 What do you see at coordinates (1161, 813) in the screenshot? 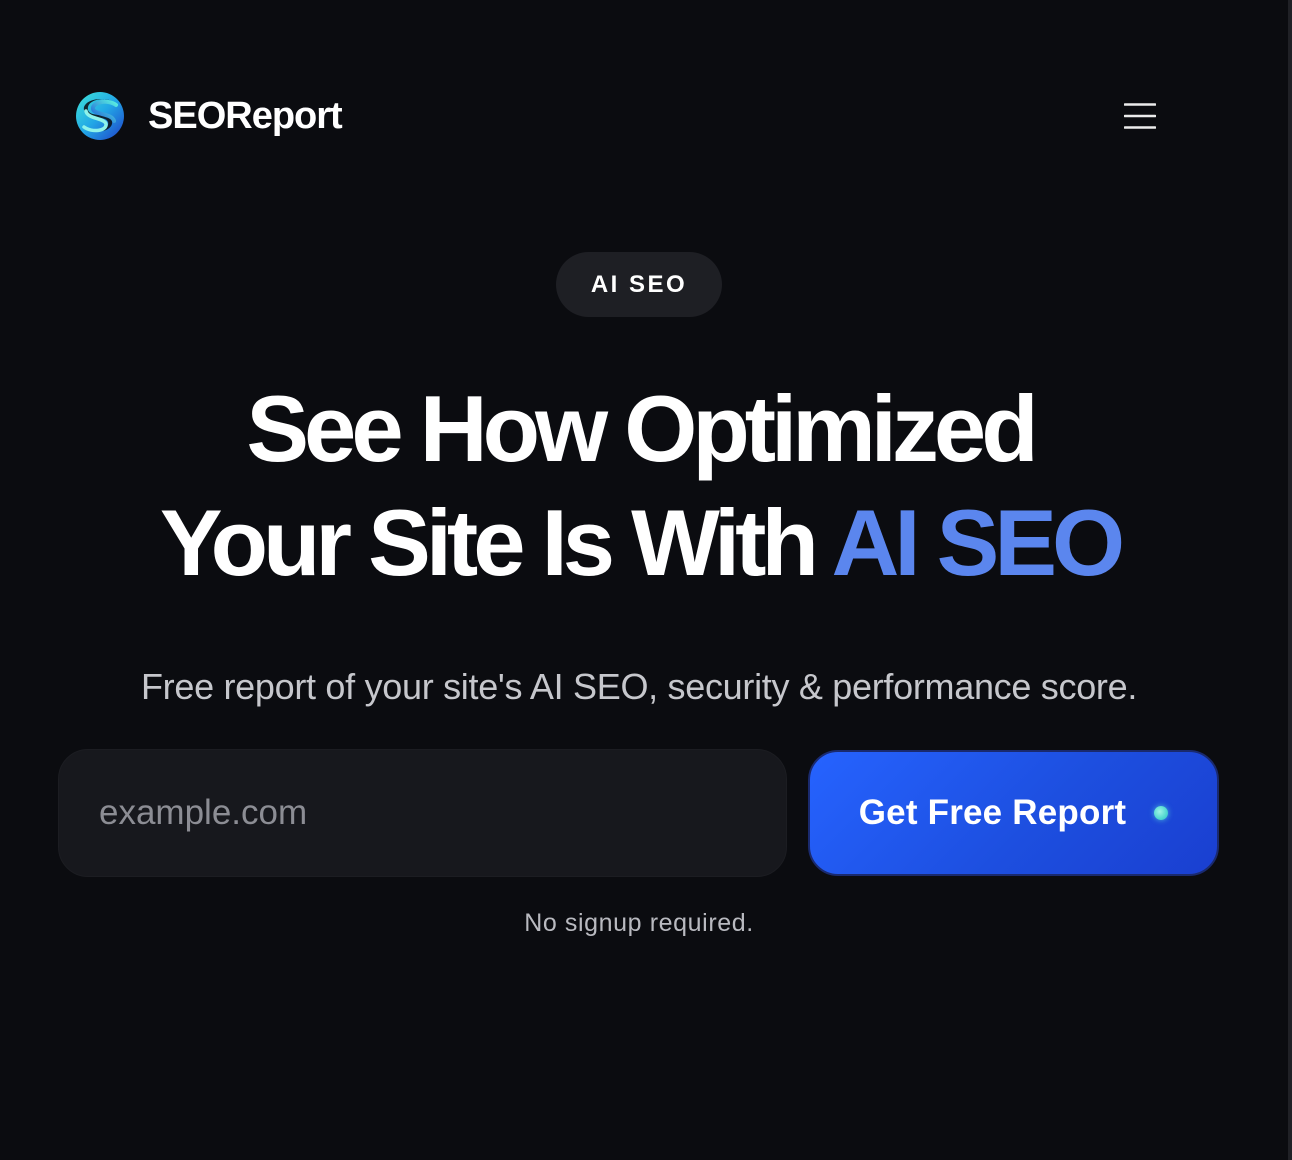
I see `status-dot-icon` at bounding box center [1161, 813].